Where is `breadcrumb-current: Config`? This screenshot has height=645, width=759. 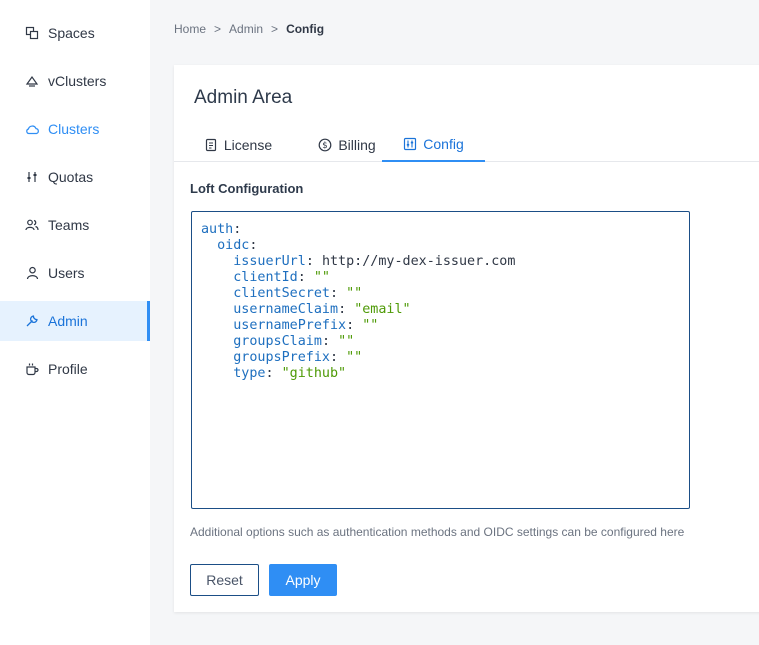
breadcrumb-current: Config is located at coordinates (305, 29).